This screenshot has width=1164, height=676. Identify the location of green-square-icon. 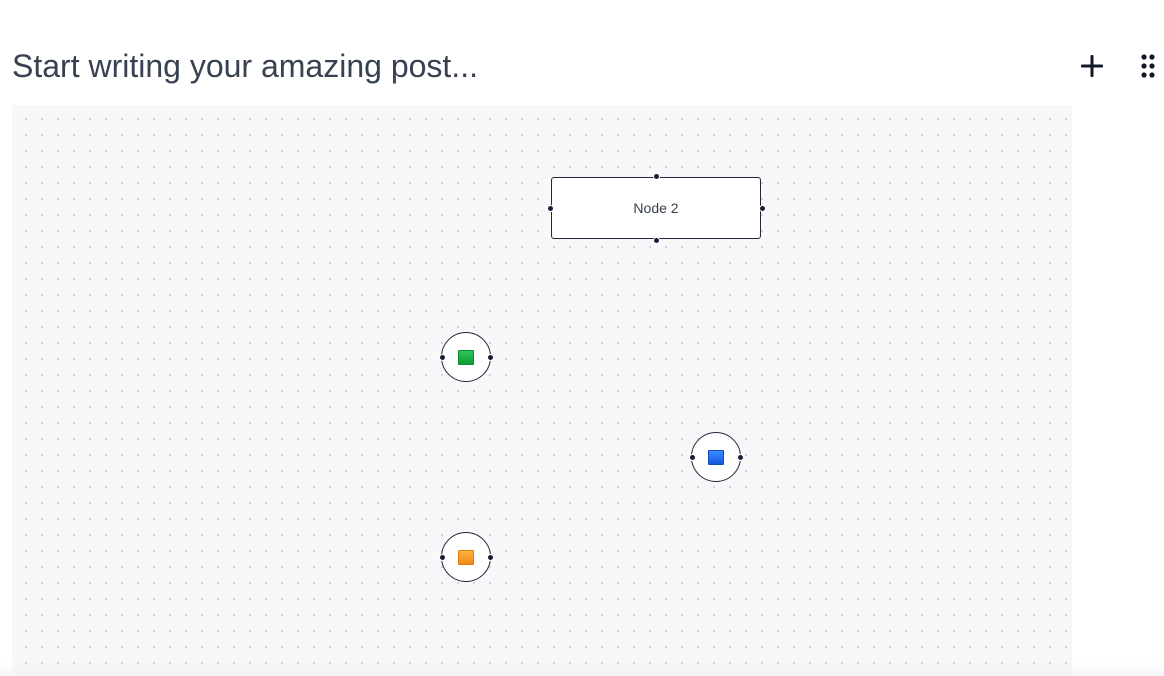
(466, 357).